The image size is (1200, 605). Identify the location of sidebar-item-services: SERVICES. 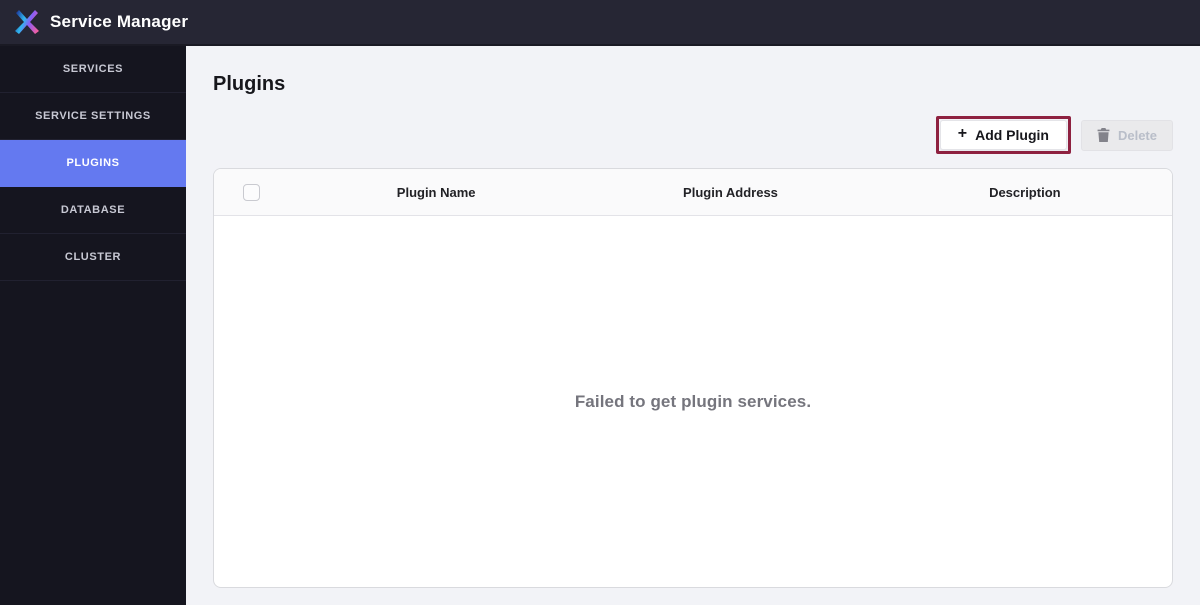
(93, 69).